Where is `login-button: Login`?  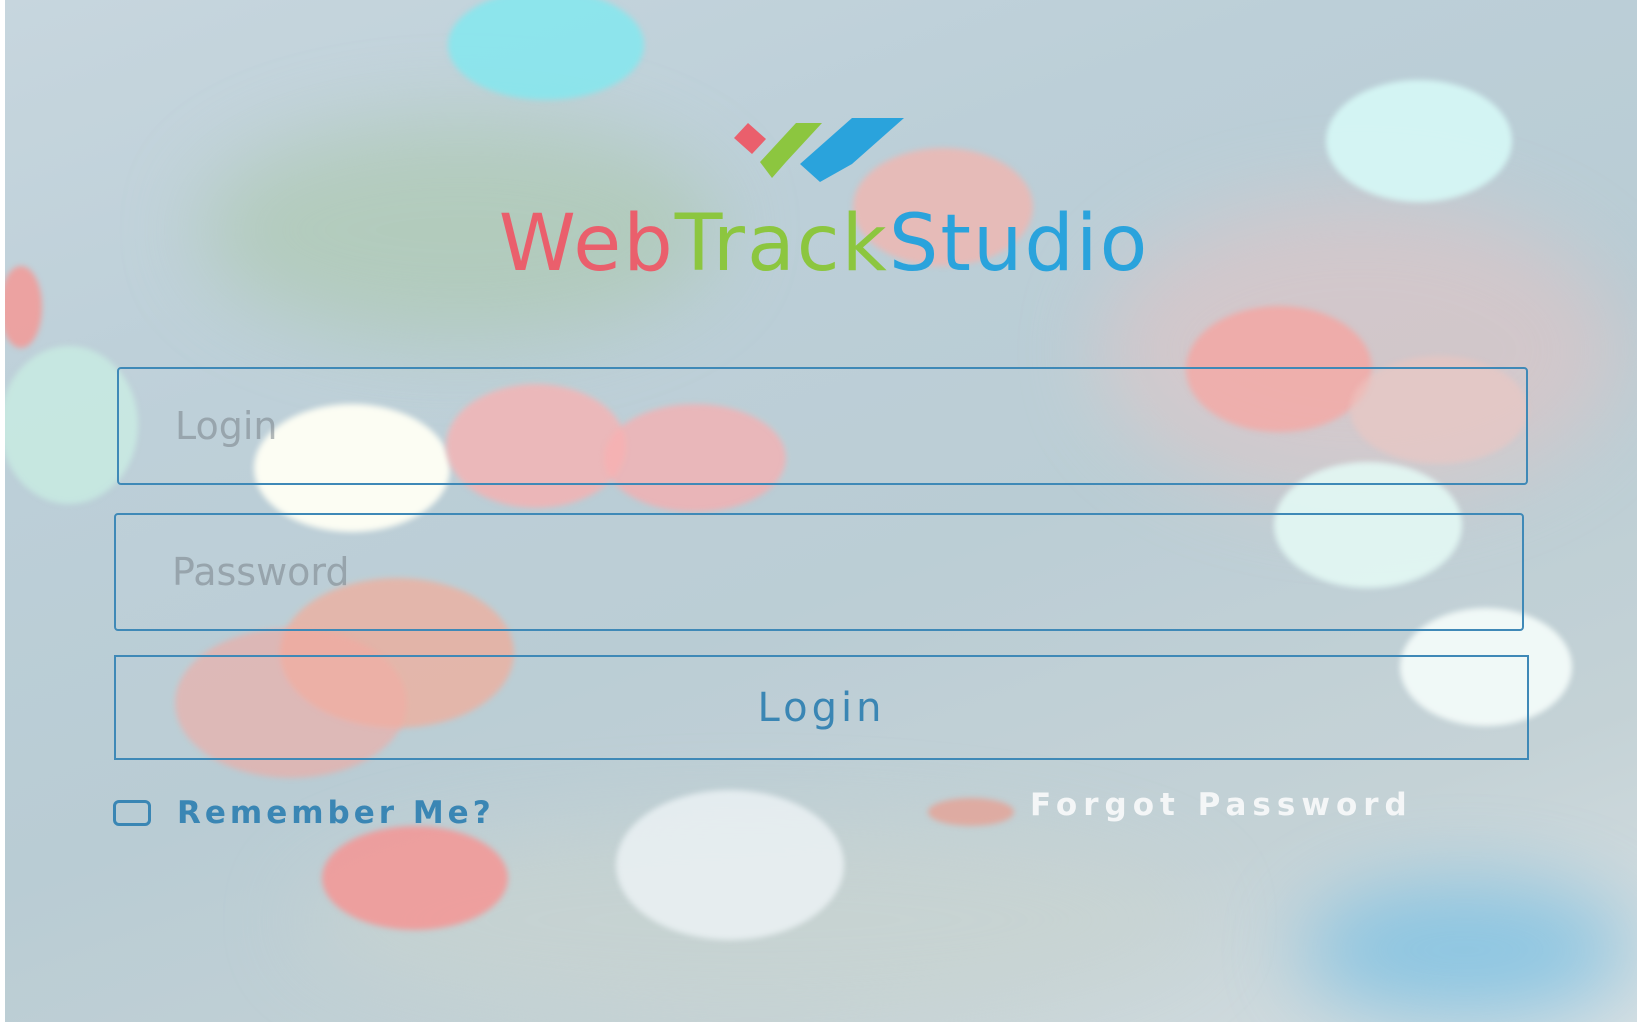
login-button: Login is located at coordinates (821, 707).